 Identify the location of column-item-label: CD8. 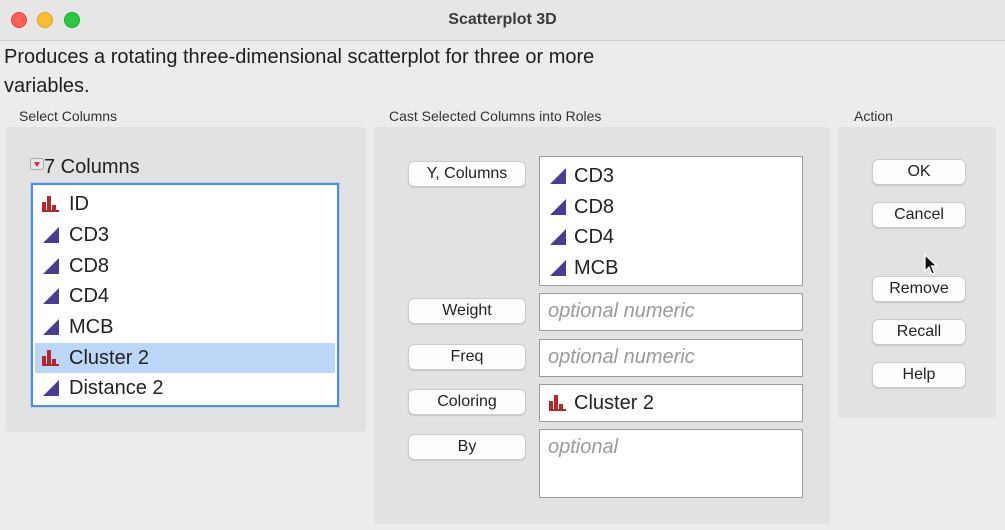
(89, 266).